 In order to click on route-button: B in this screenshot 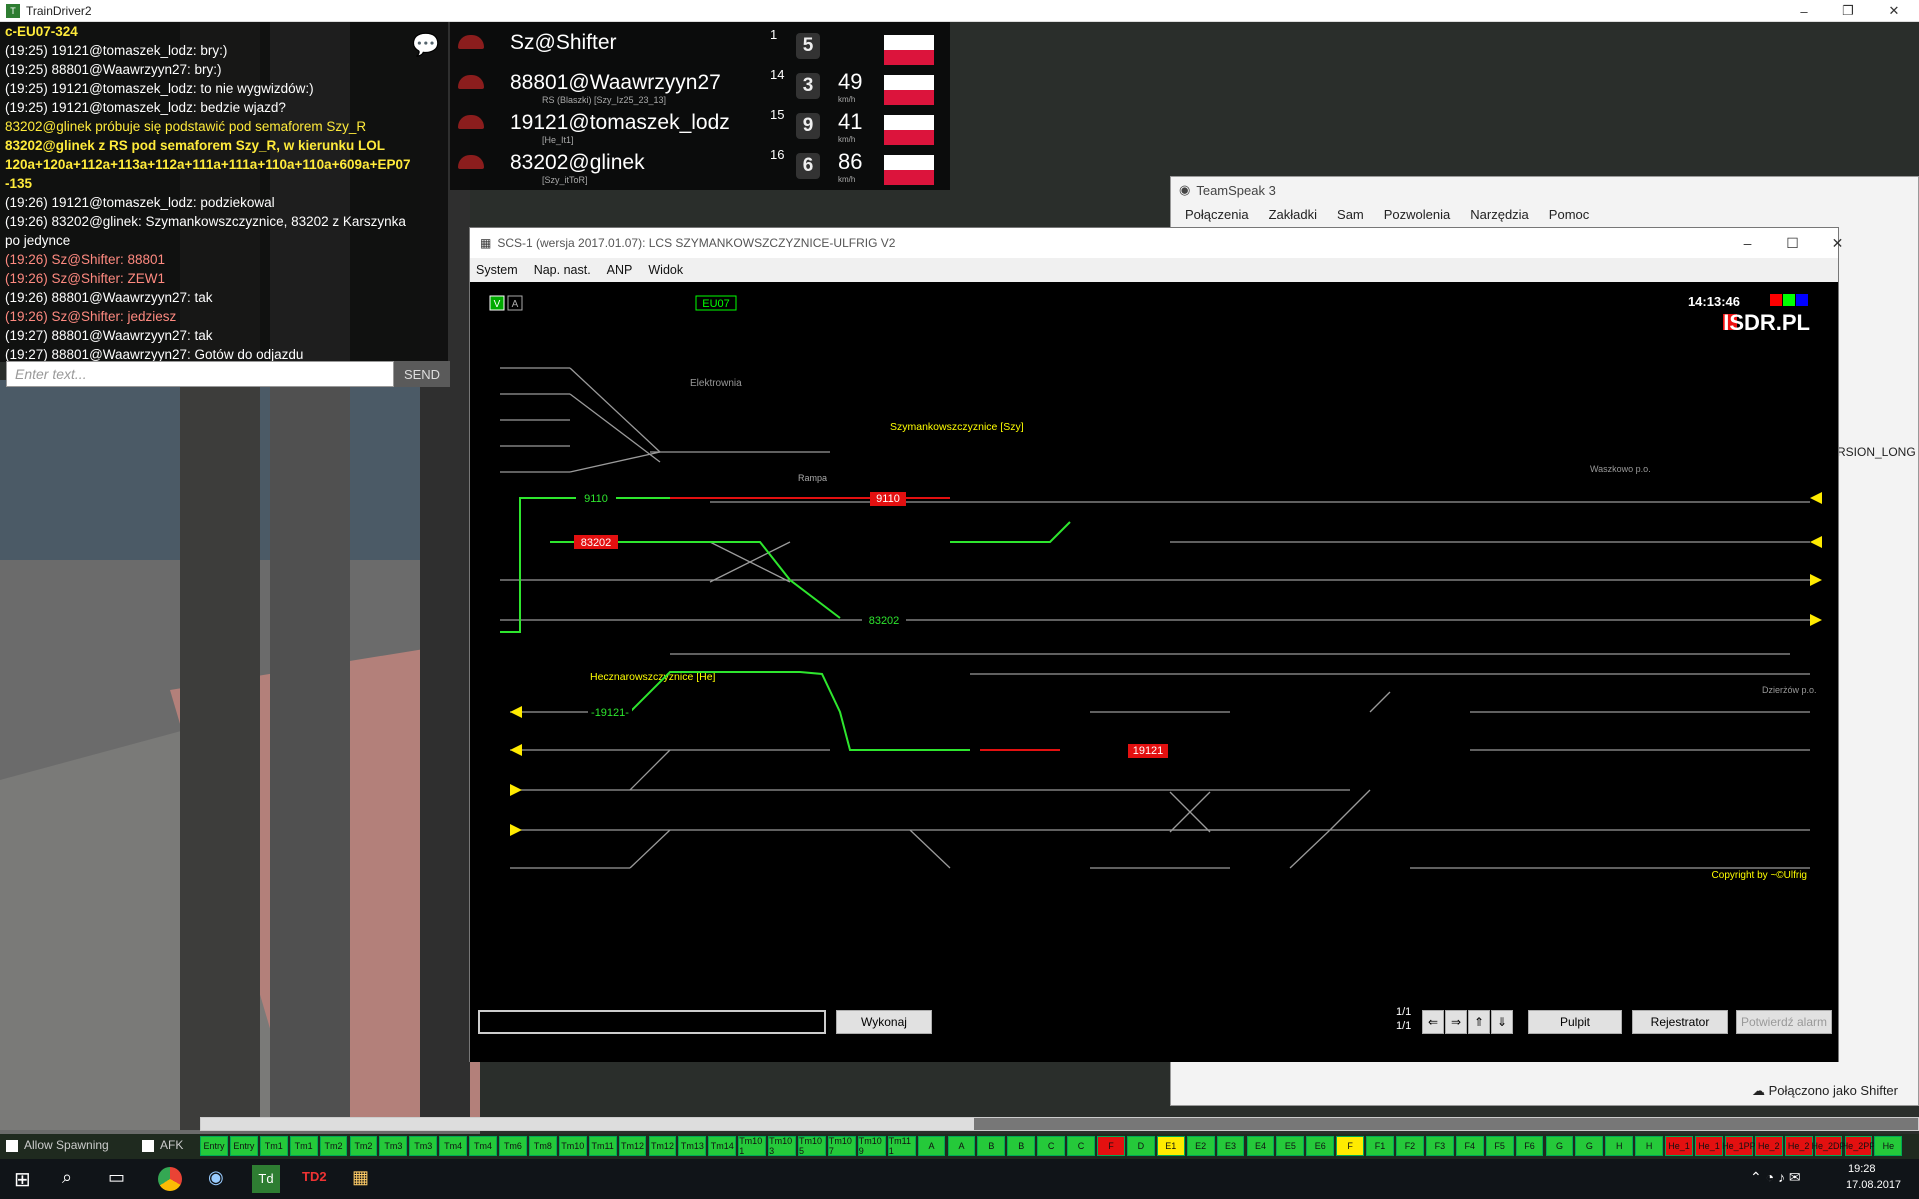, I will do `click(991, 1146)`.